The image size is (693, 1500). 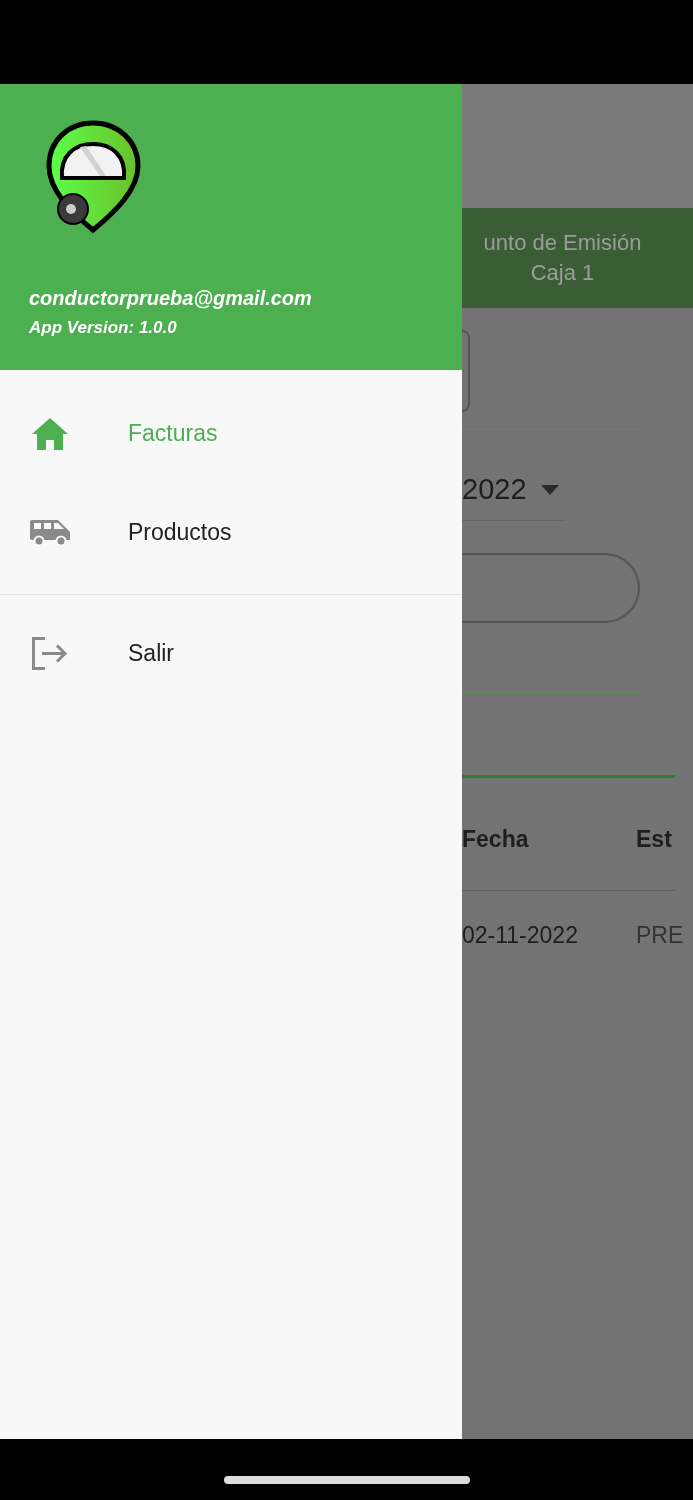 I want to click on column-header: Est, so click(x=654, y=839).